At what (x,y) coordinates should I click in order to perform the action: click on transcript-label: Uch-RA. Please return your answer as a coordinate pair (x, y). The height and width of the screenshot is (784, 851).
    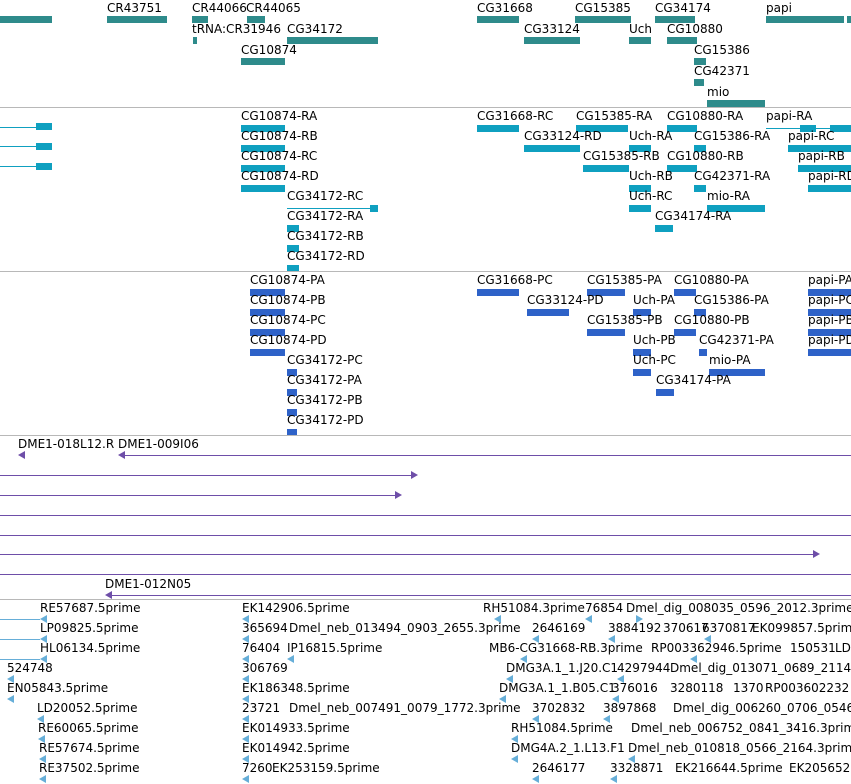
    Looking at the image, I should click on (650, 136).